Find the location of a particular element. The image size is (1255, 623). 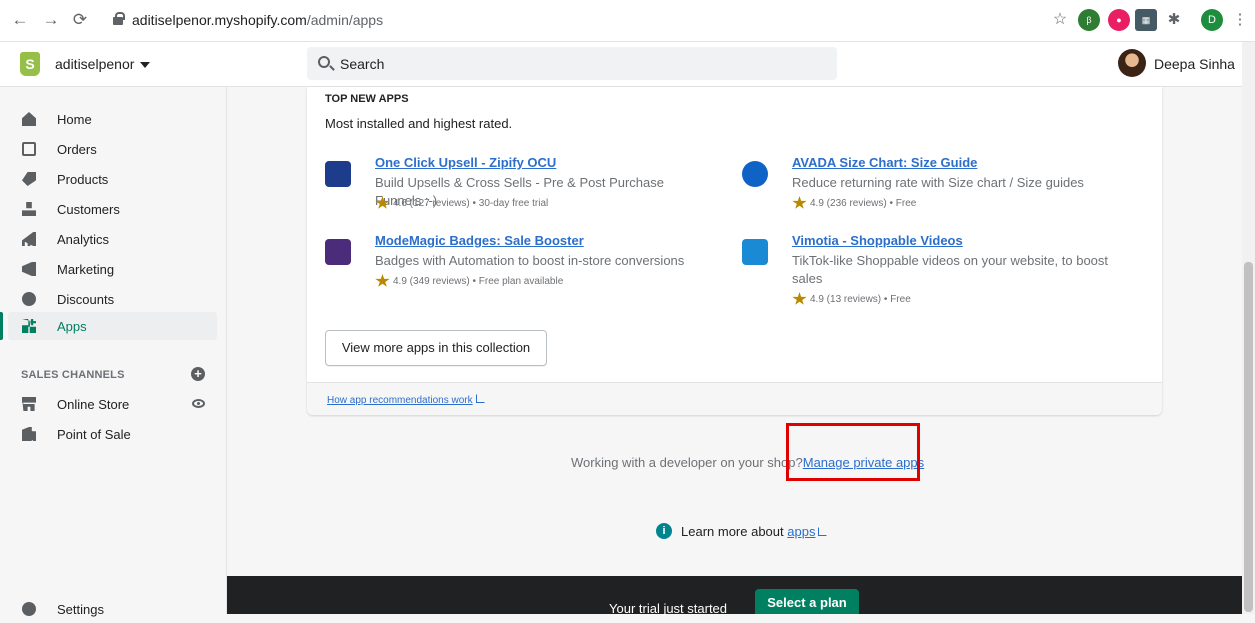

scrollbar is located at coordinates (1248, 328).